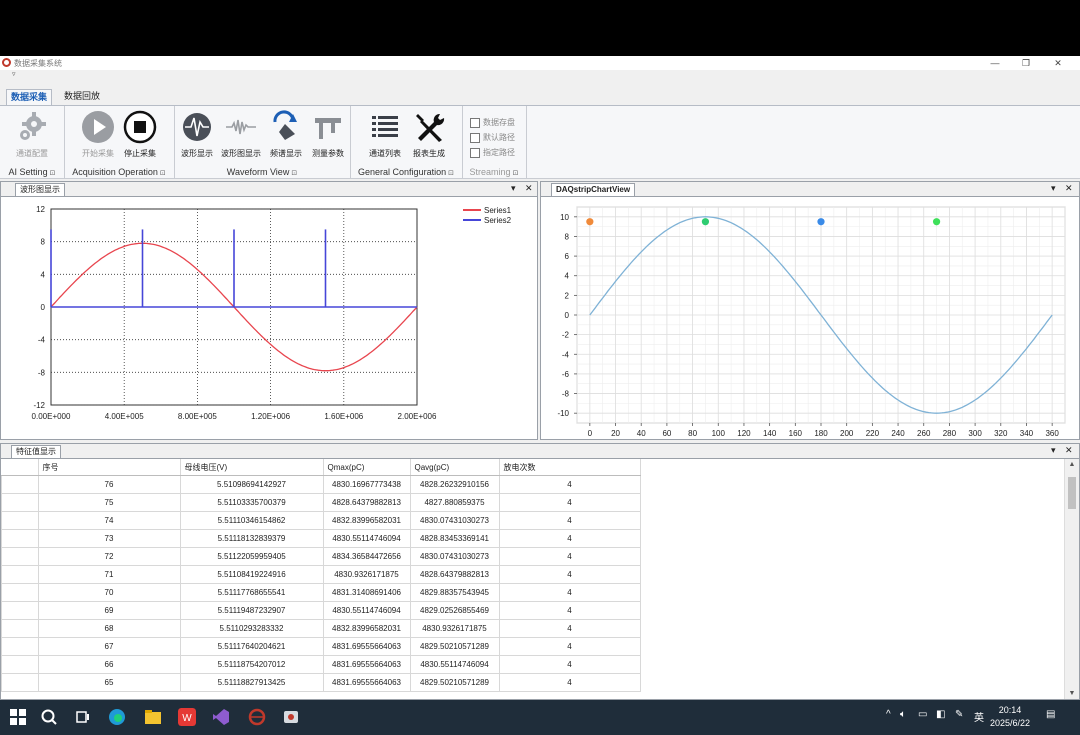 The height and width of the screenshot is (735, 1080). I want to click on table-cell: 5.5110293283332, so click(251, 628).